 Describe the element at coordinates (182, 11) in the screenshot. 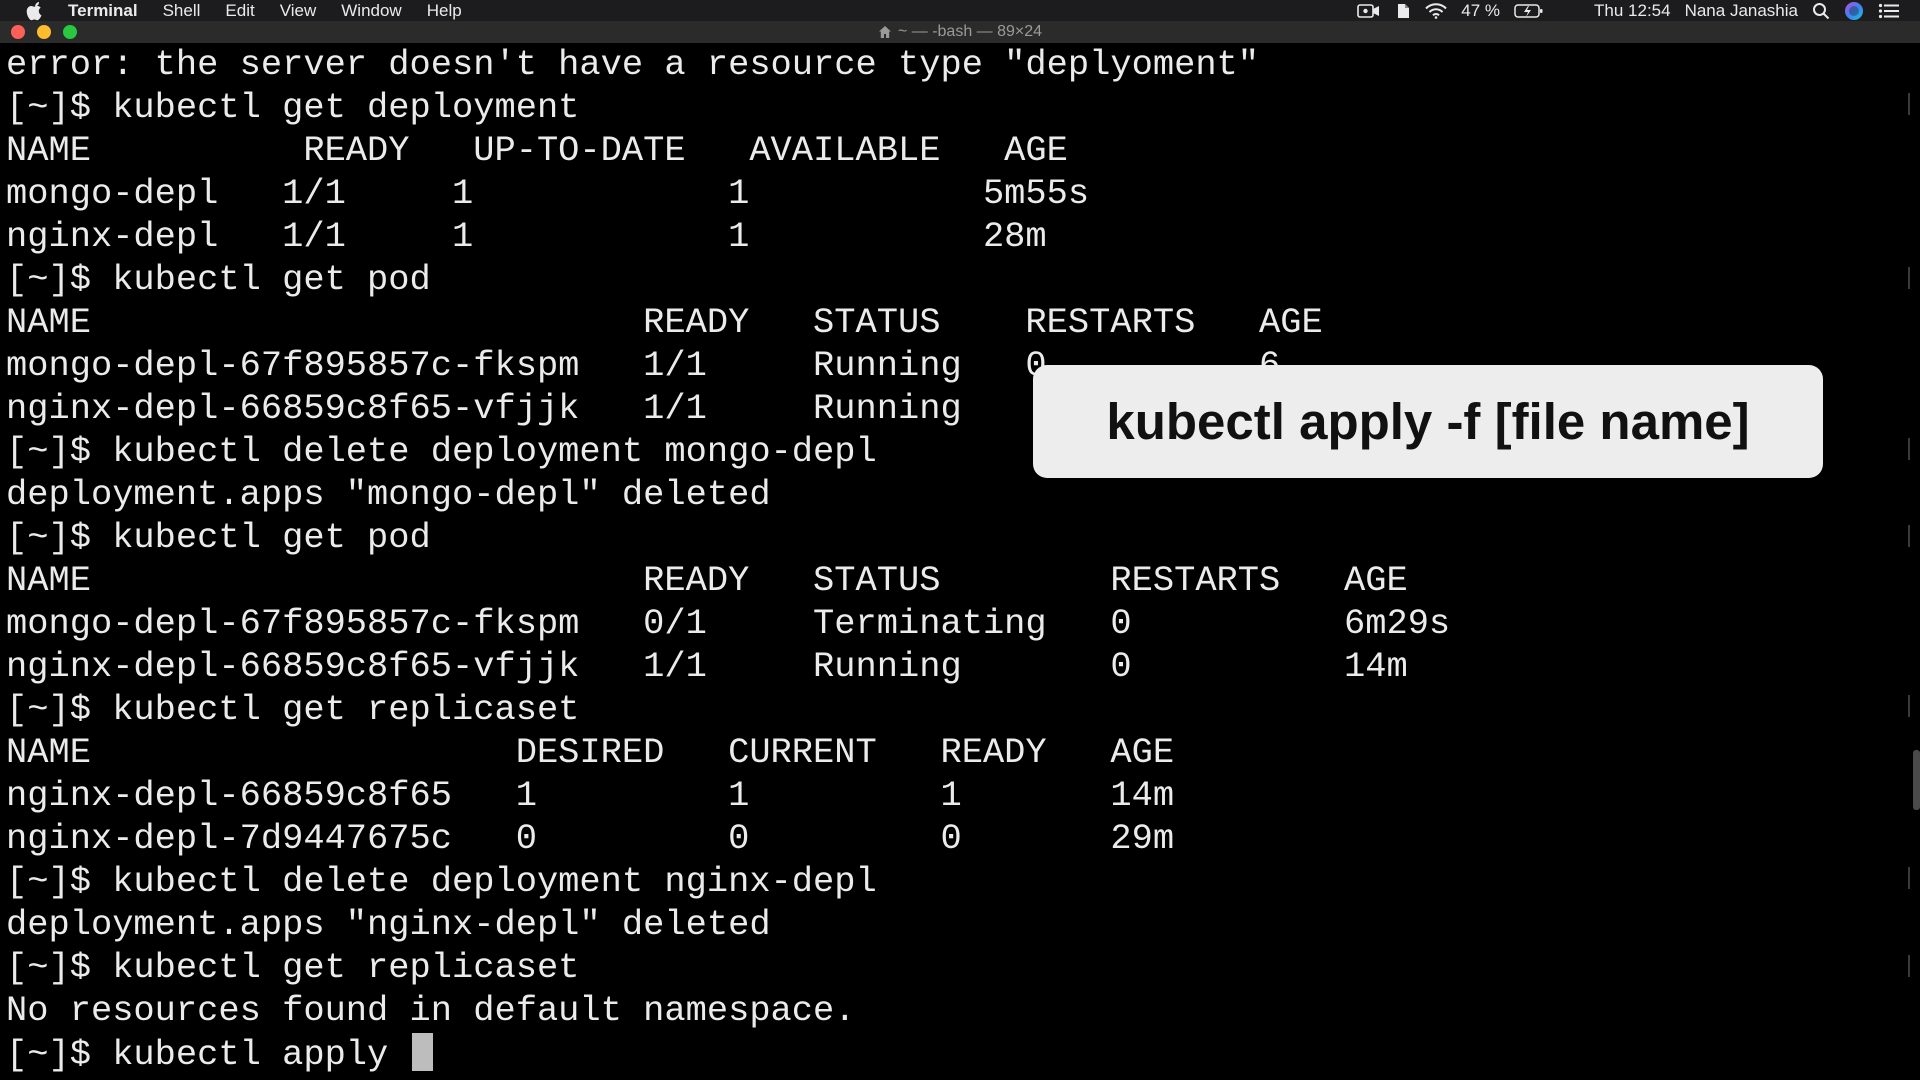

I see `menu-shell: Shell` at that location.